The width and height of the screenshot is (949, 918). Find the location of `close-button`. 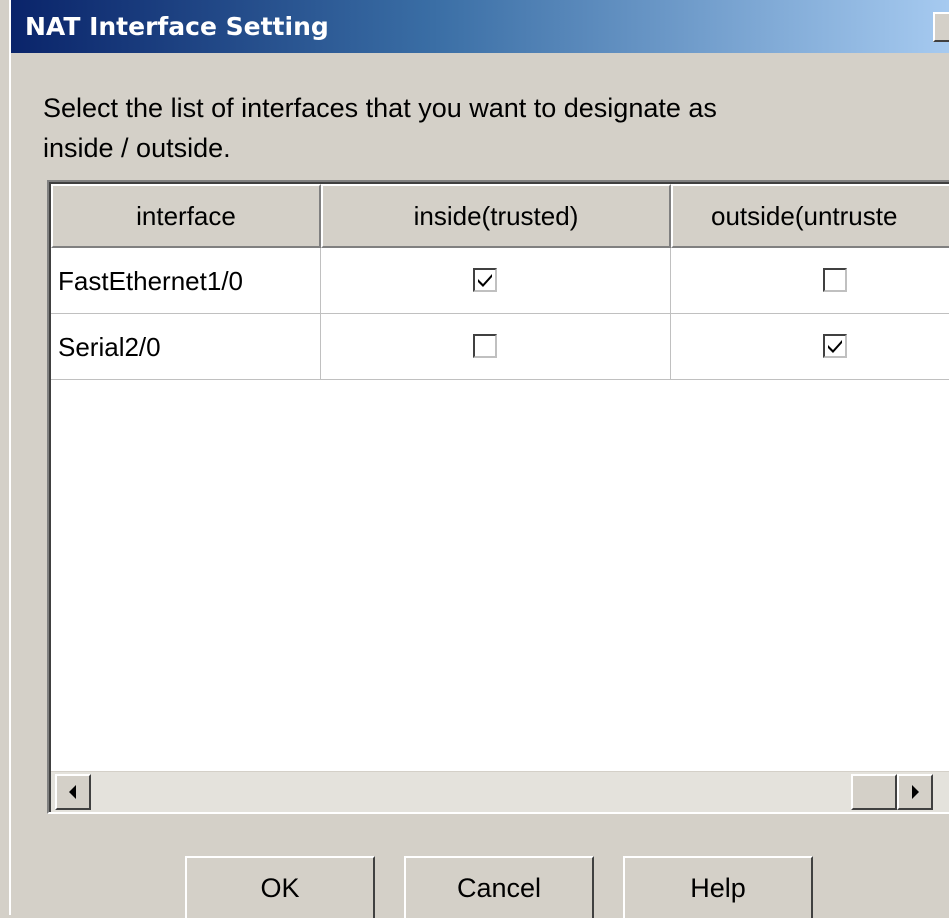

close-button is located at coordinates (941, 27).